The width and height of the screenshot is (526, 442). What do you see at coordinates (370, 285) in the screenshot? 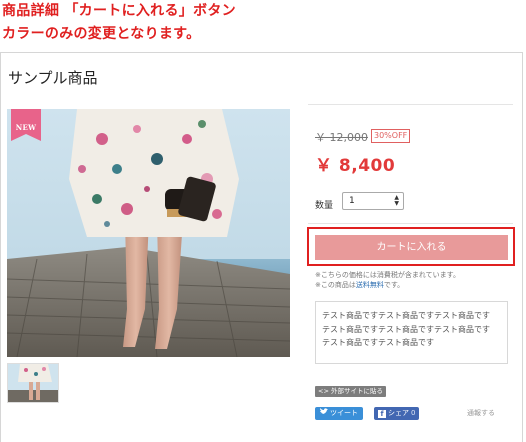
I see `free-shipping-link: 送料無料` at bounding box center [370, 285].